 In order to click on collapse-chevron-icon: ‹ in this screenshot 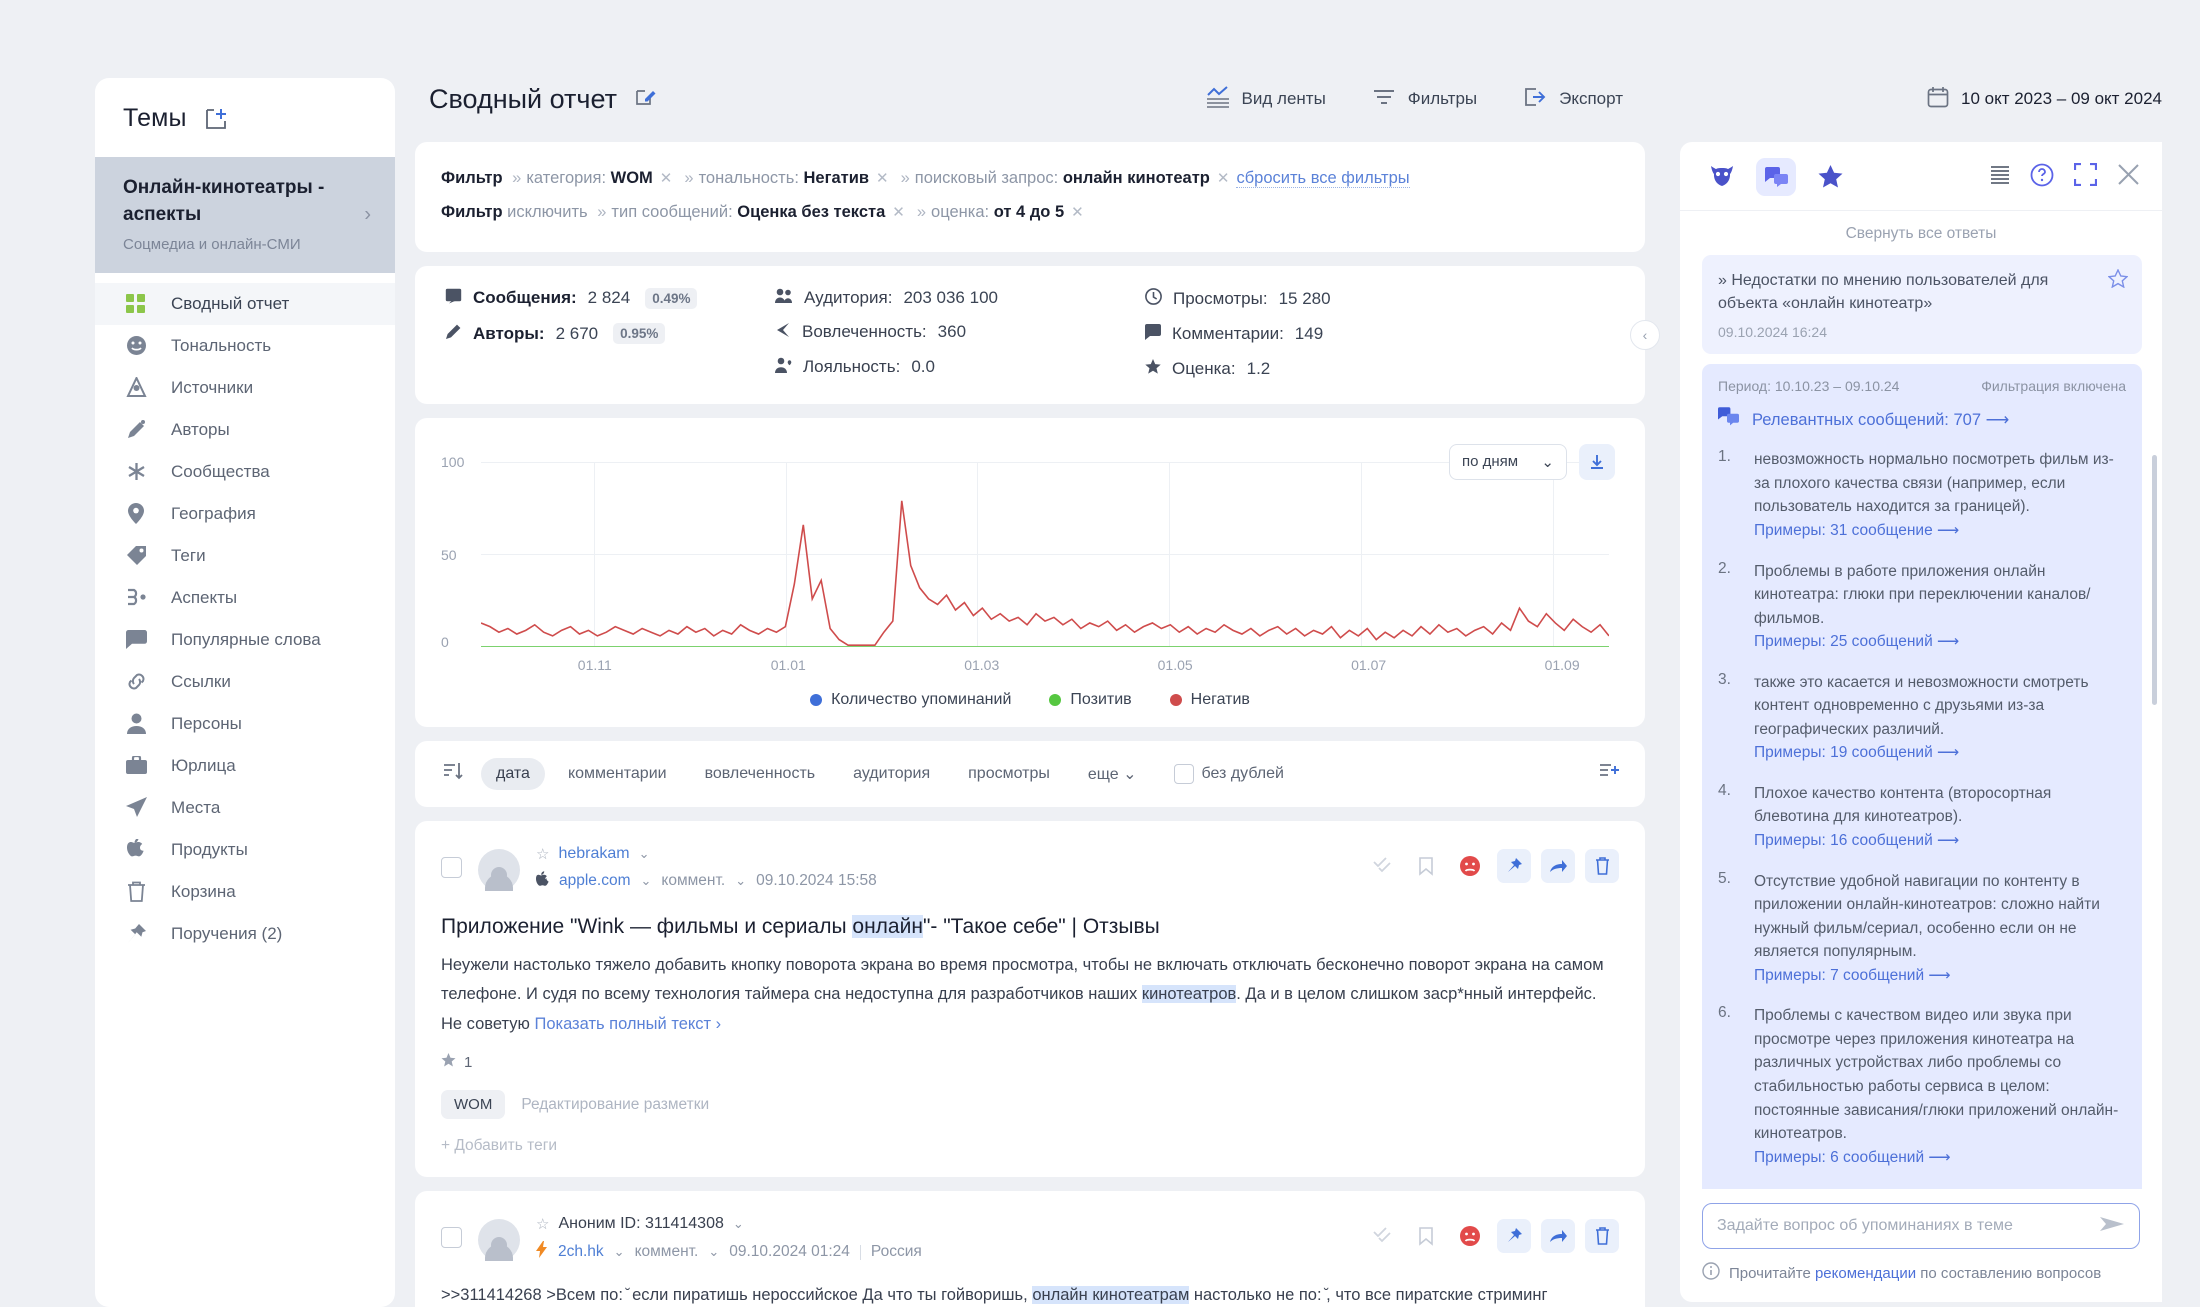, I will do `click(1645, 334)`.